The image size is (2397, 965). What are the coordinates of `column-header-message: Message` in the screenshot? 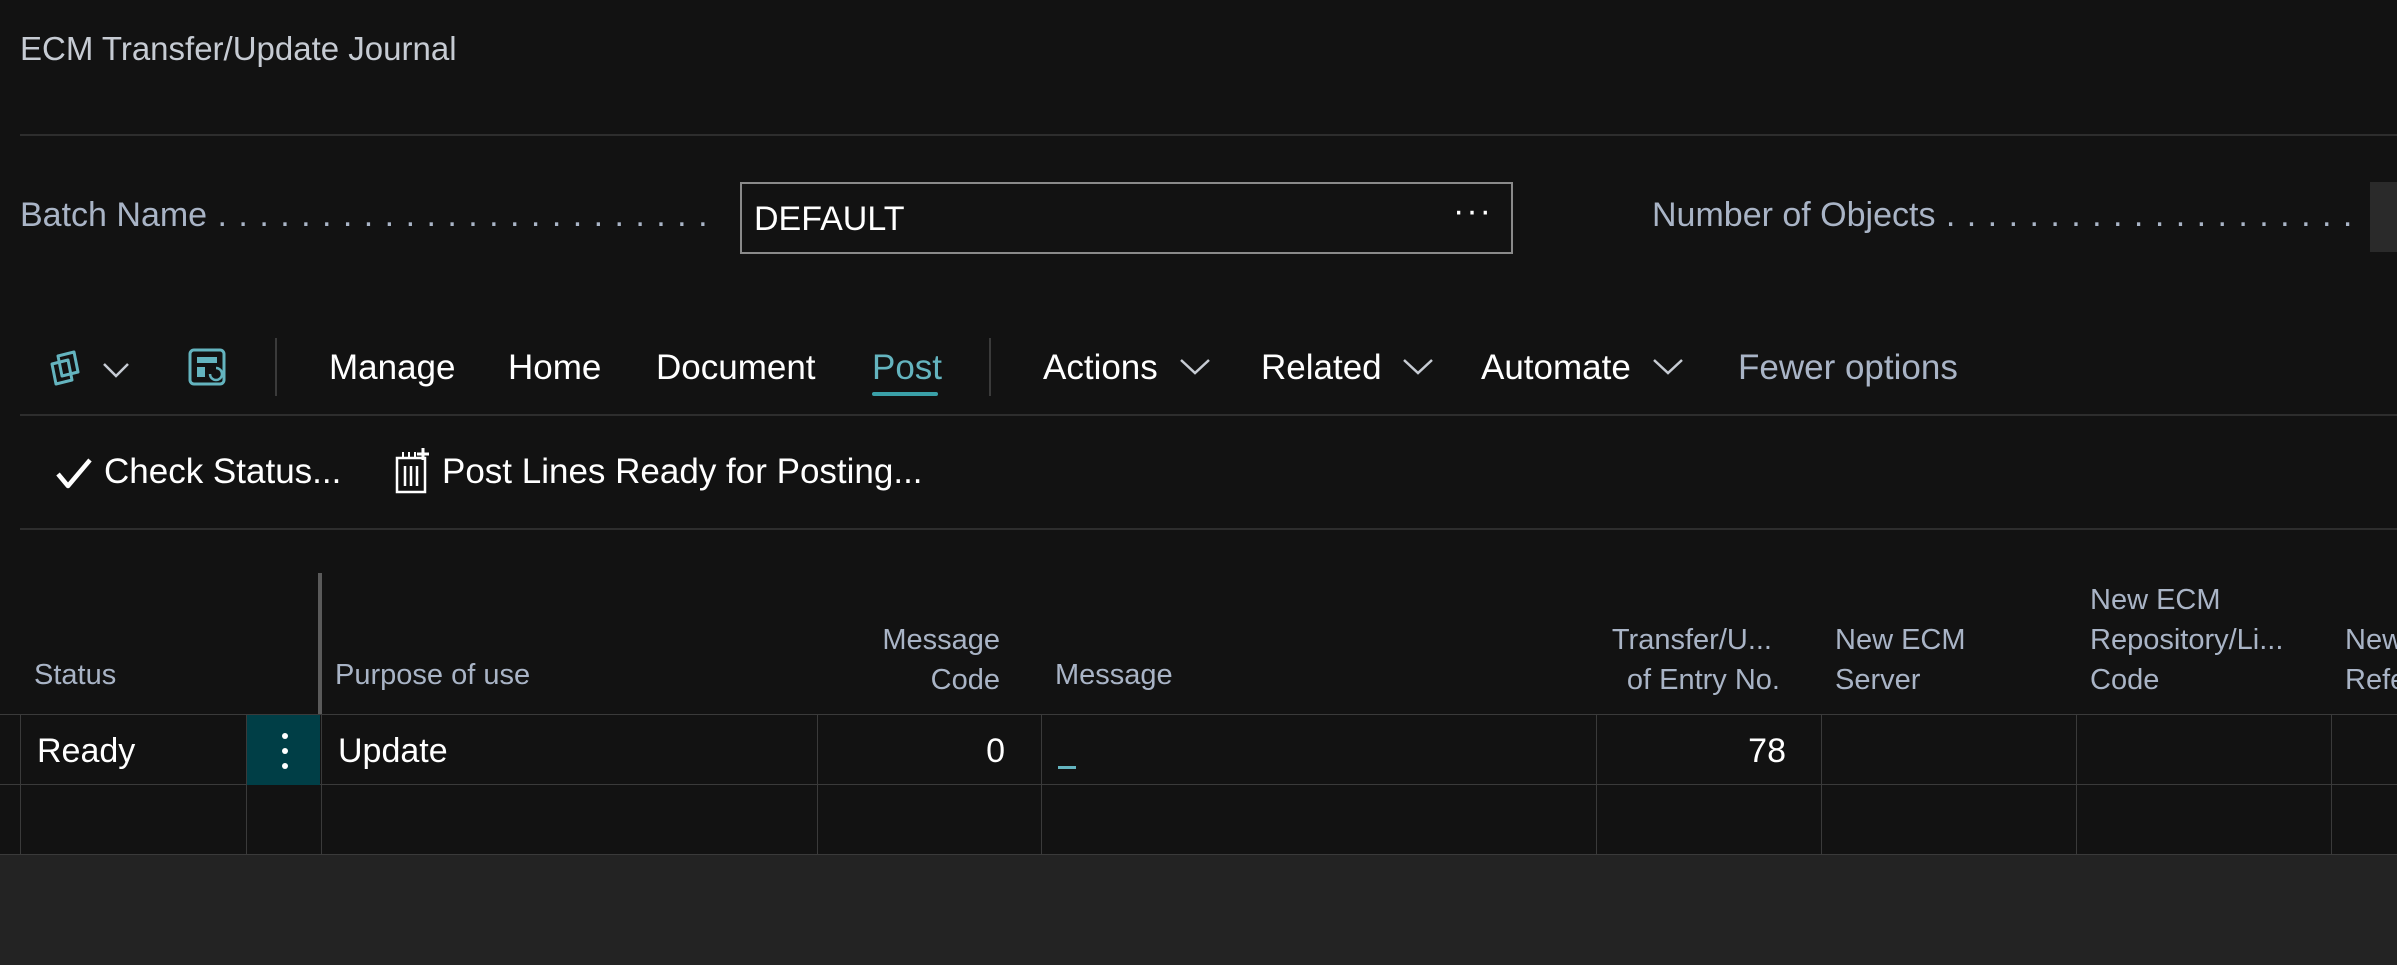 It's located at (1114, 675).